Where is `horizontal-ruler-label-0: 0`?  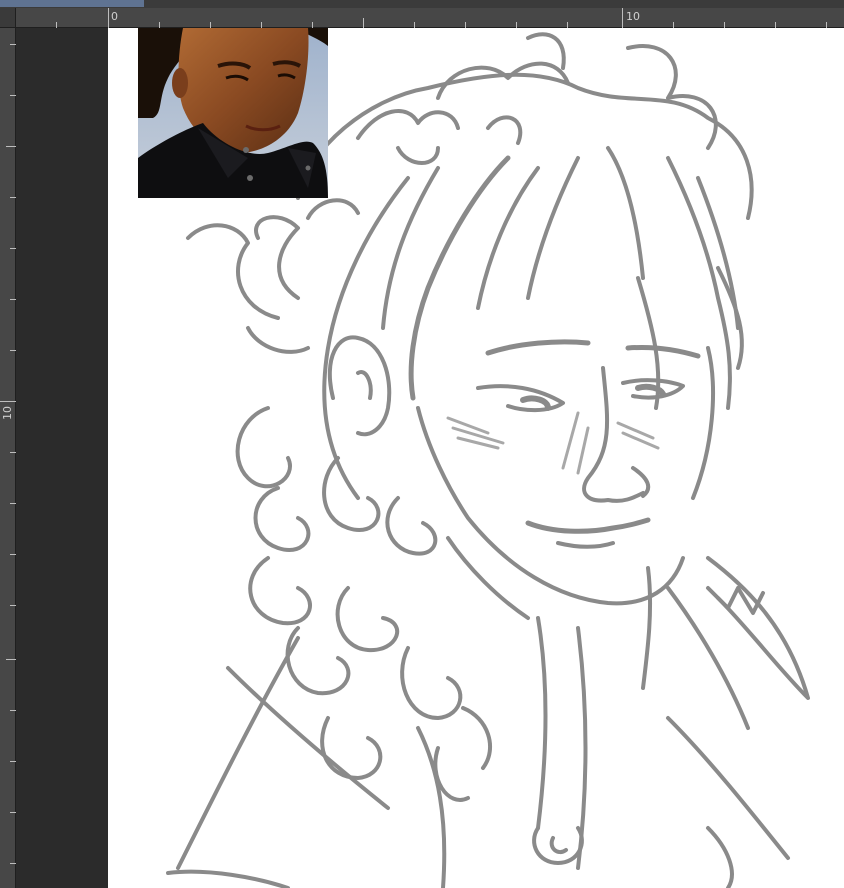
horizontal-ruler-label-0: 0 is located at coordinates (114, 16).